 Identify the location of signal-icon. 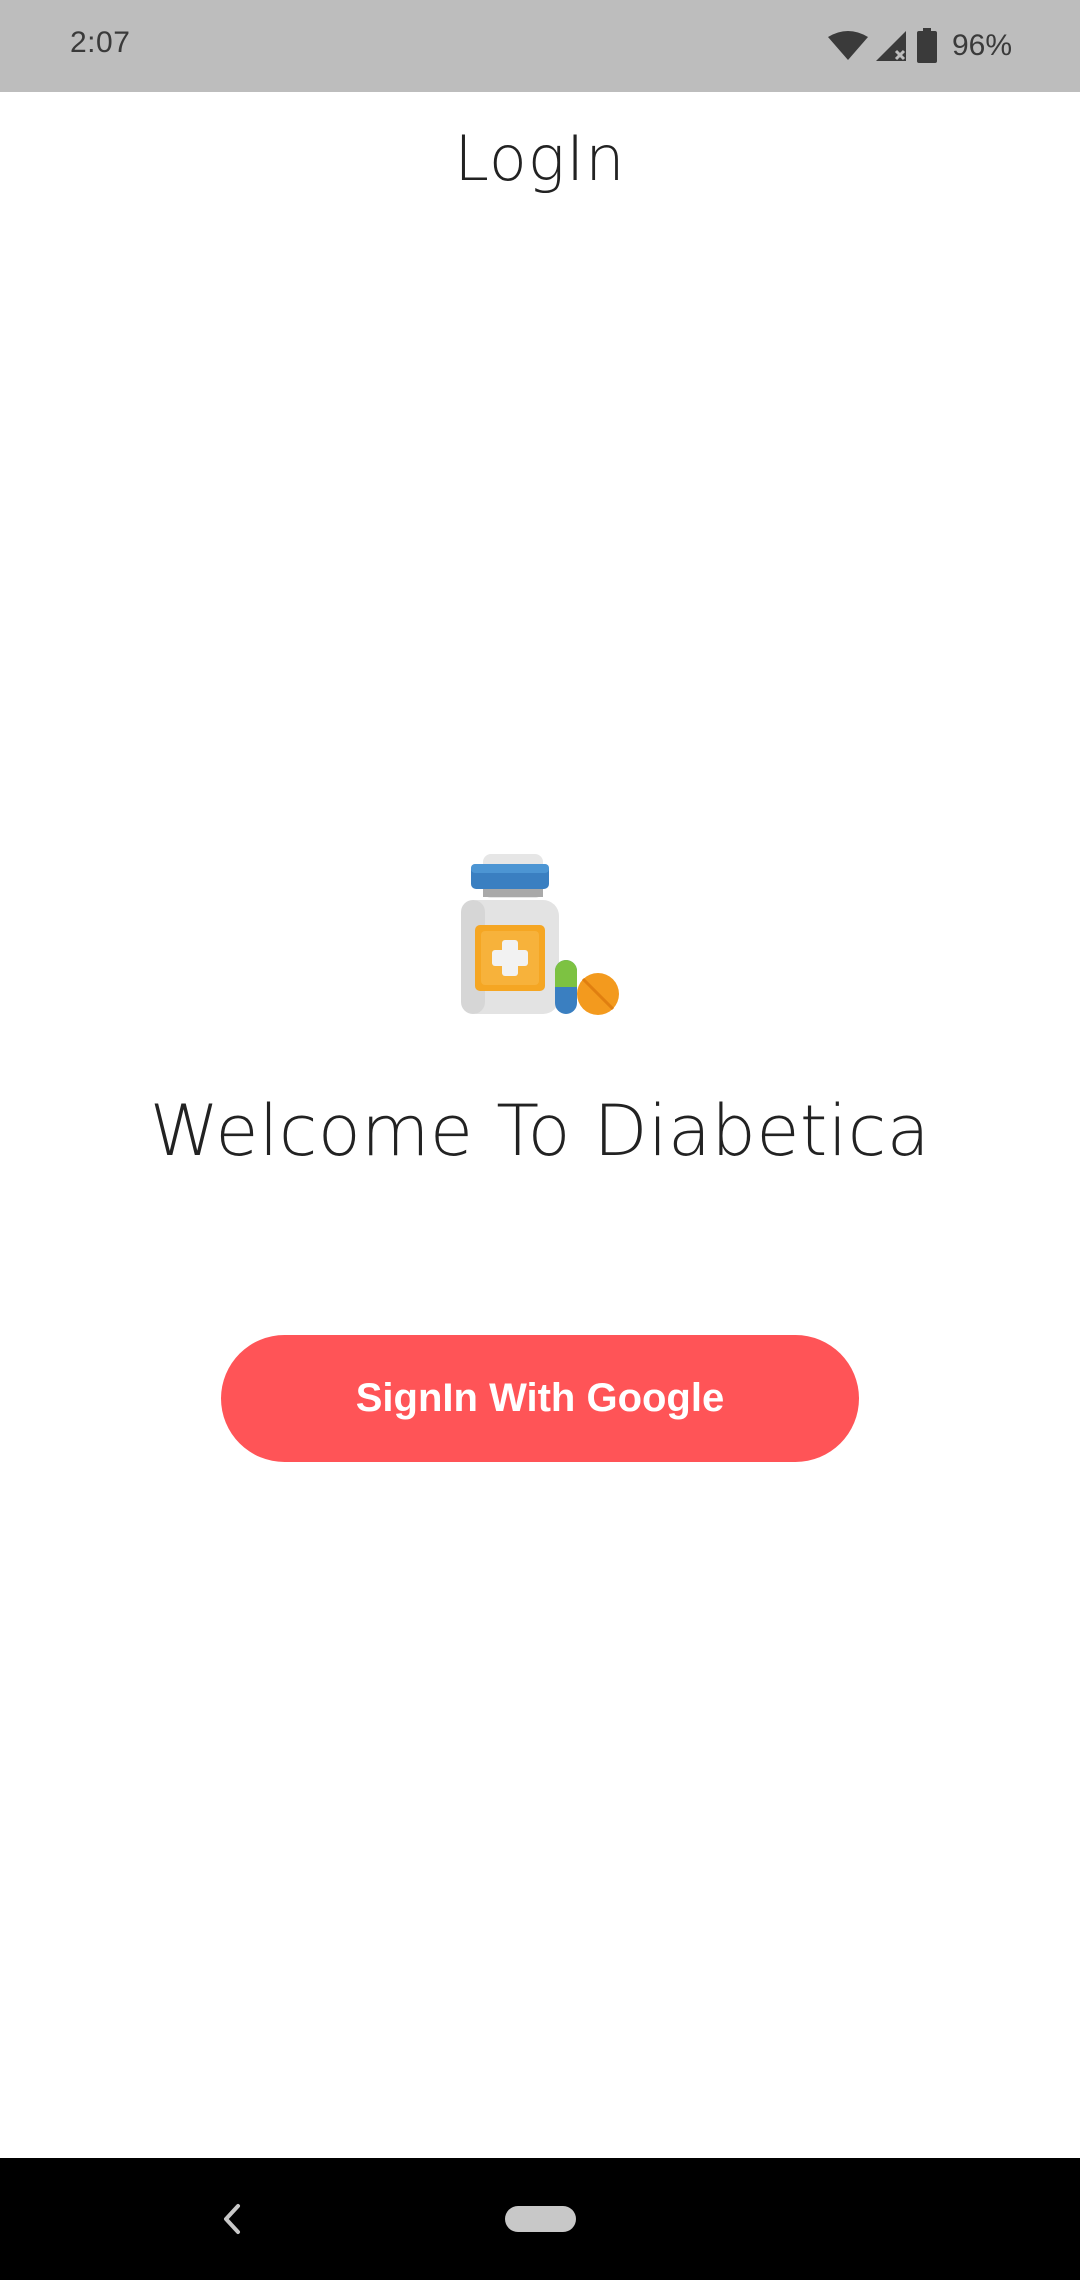
(890, 46).